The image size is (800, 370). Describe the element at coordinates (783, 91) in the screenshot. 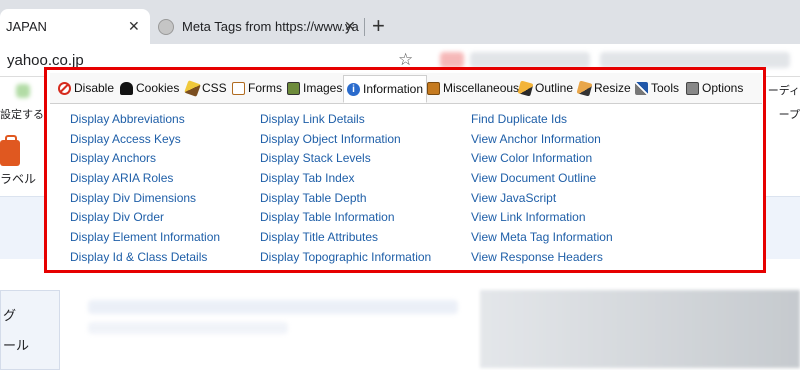

I see `background-text: ーディ` at that location.